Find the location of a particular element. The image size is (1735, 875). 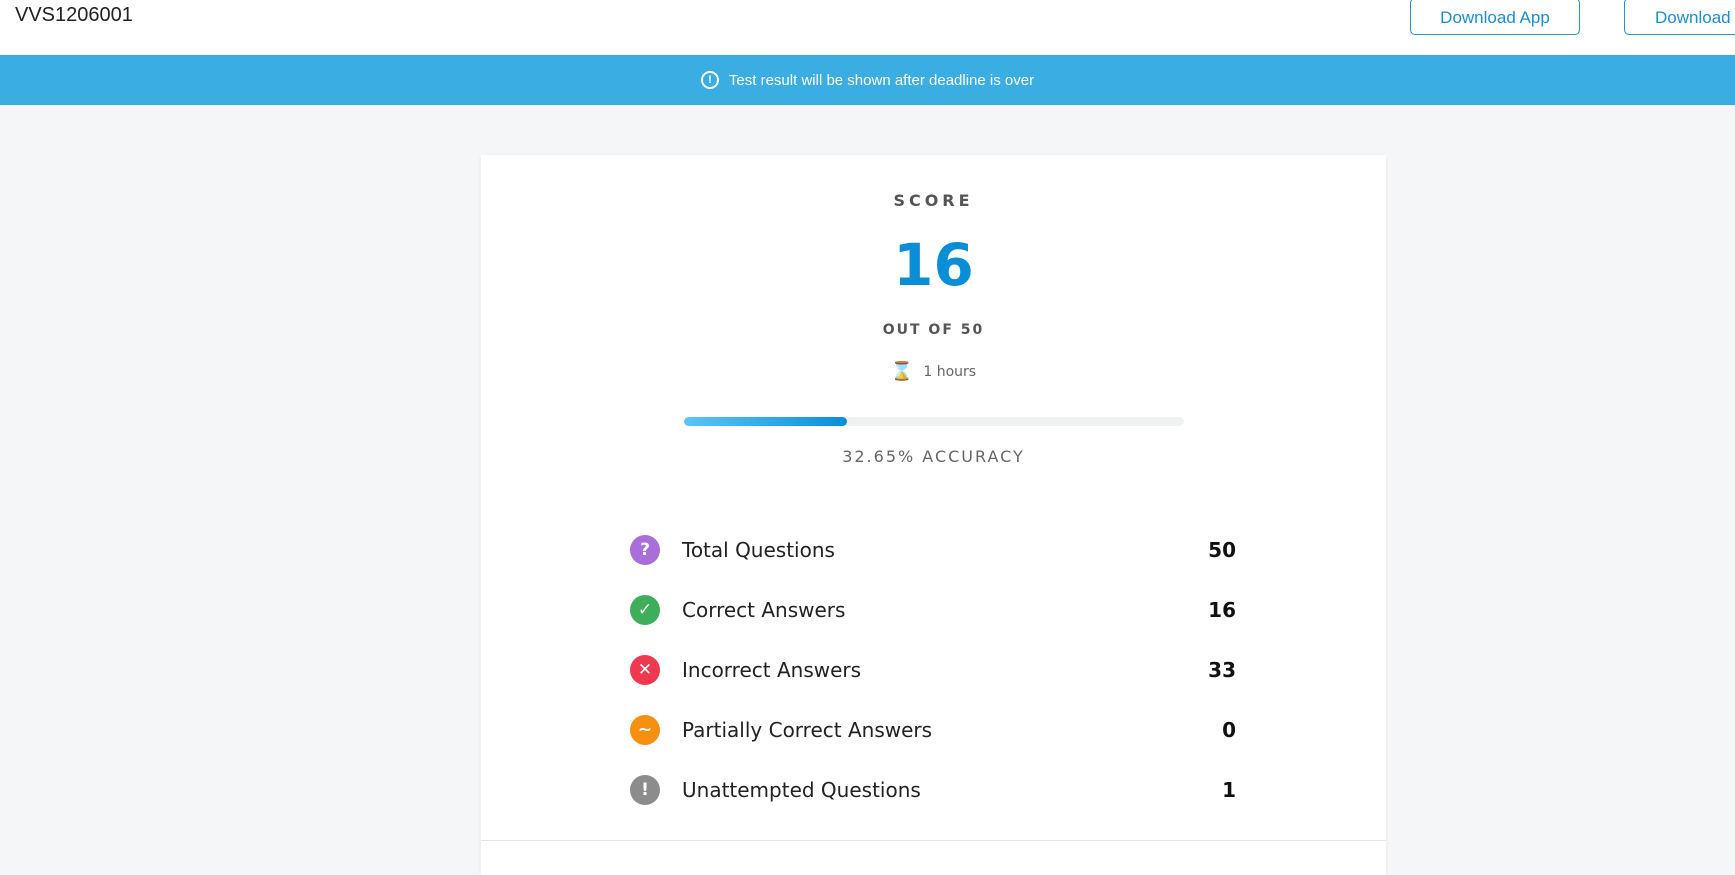

stat-value: 0 is located at coordinates (1229, 730).